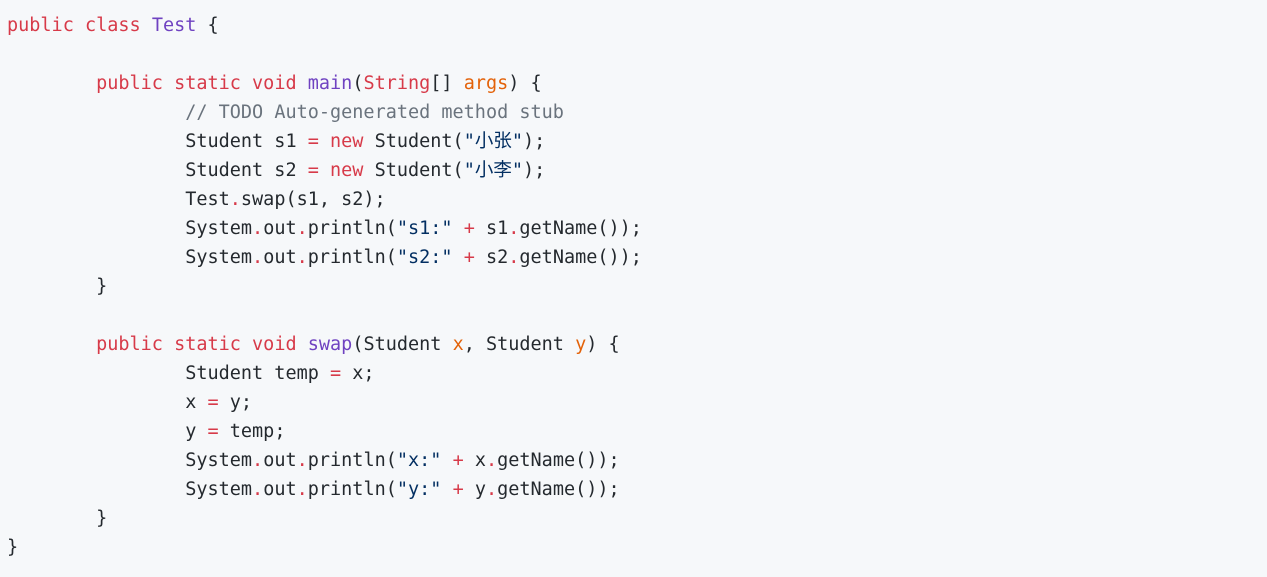  I want to click on code-token-kw: class, so click(112, 25).